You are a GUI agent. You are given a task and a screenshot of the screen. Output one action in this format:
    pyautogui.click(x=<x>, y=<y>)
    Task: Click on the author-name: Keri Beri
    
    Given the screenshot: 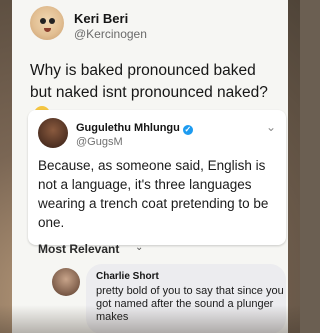 What is the action you would take?
    pyautogui.click(x=101, y=18)
    